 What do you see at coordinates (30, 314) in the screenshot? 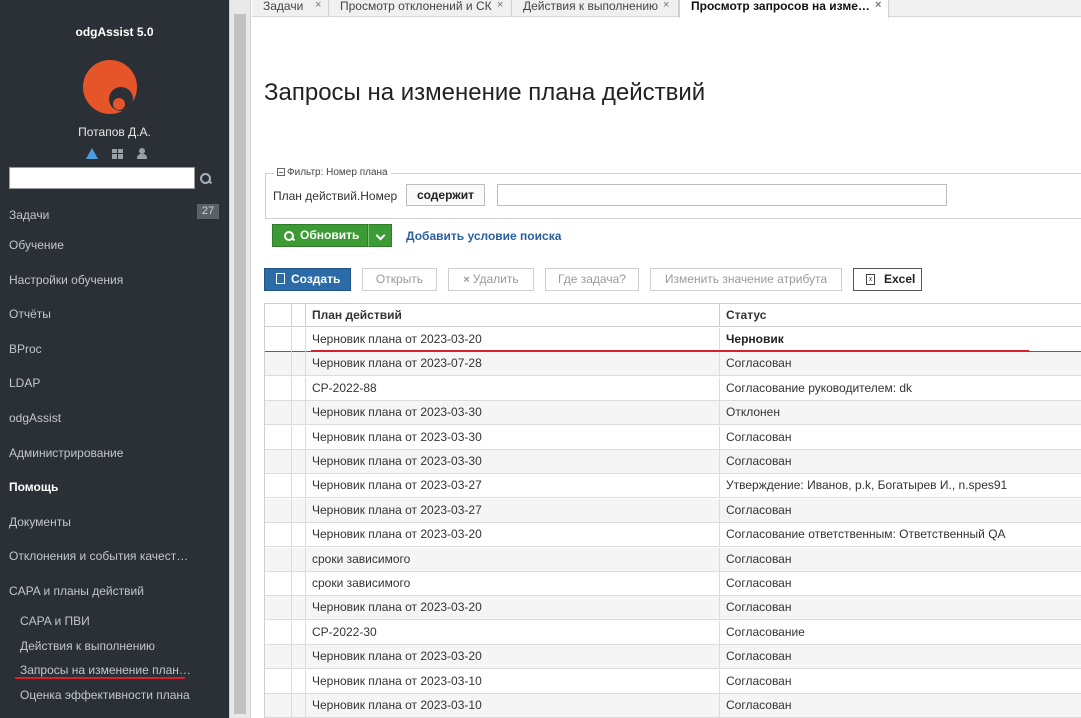
I see `sidebar-item-reports: Отчёты` at bounding box center [30, 314].